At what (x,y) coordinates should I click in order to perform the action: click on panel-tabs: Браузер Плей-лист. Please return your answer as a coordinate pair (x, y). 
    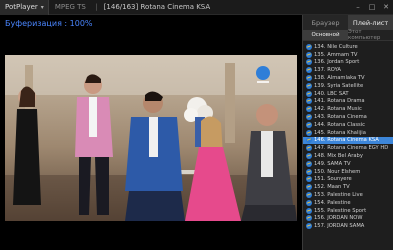
    Looking at the image, I should click on (348, 22).